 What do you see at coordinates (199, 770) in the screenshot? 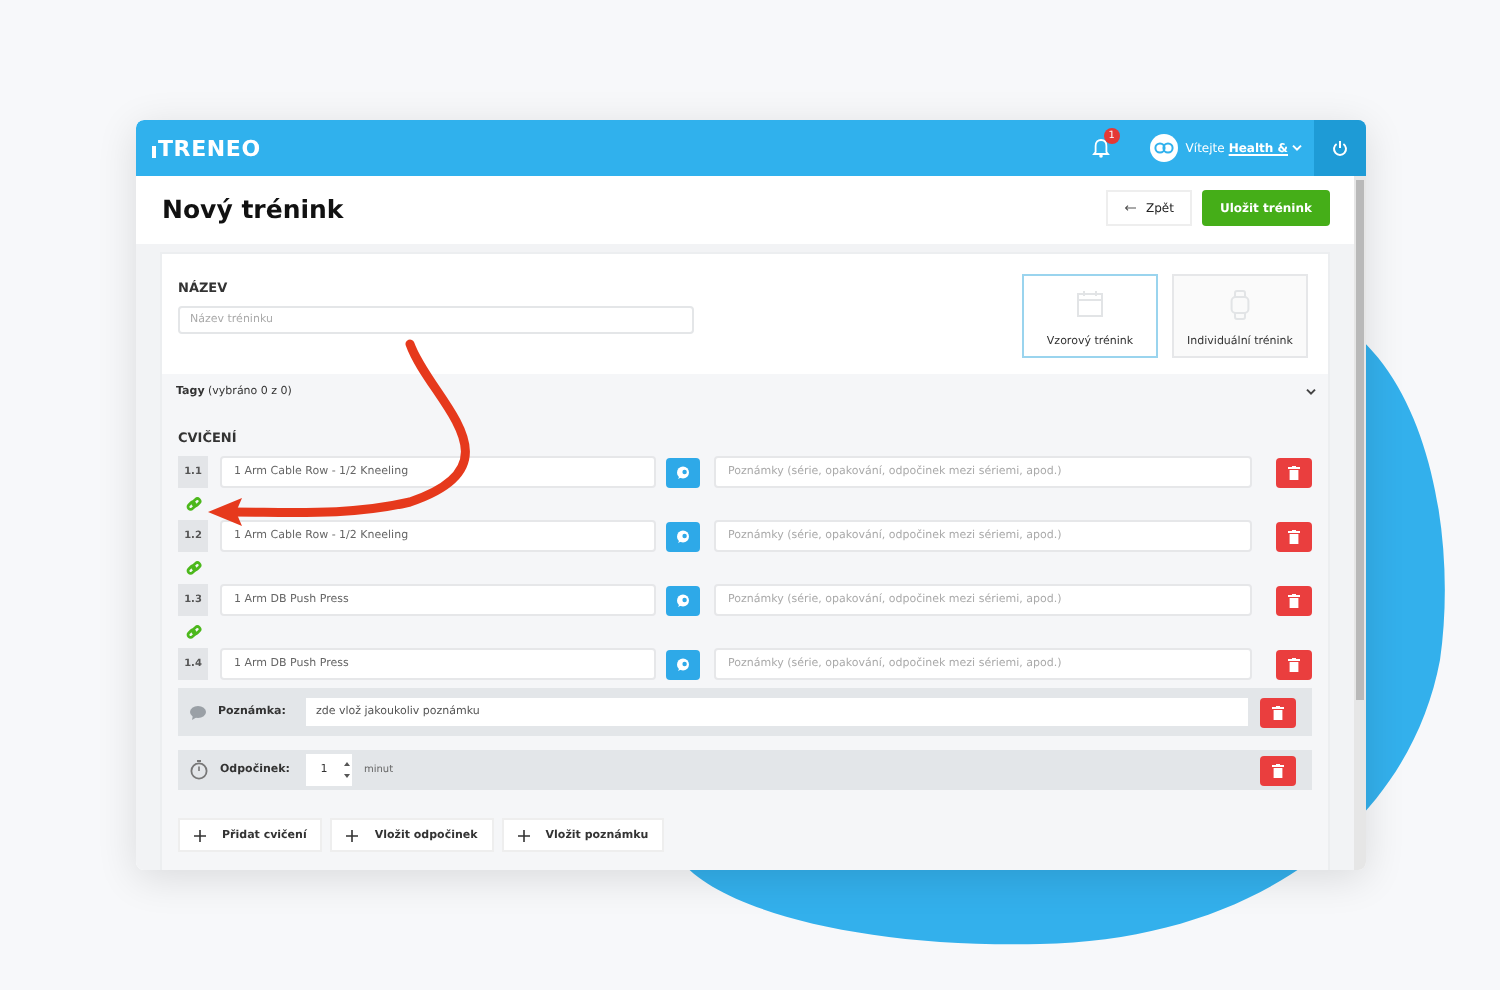
I see `stopwatch-icon` at bounding box center [199, 770].